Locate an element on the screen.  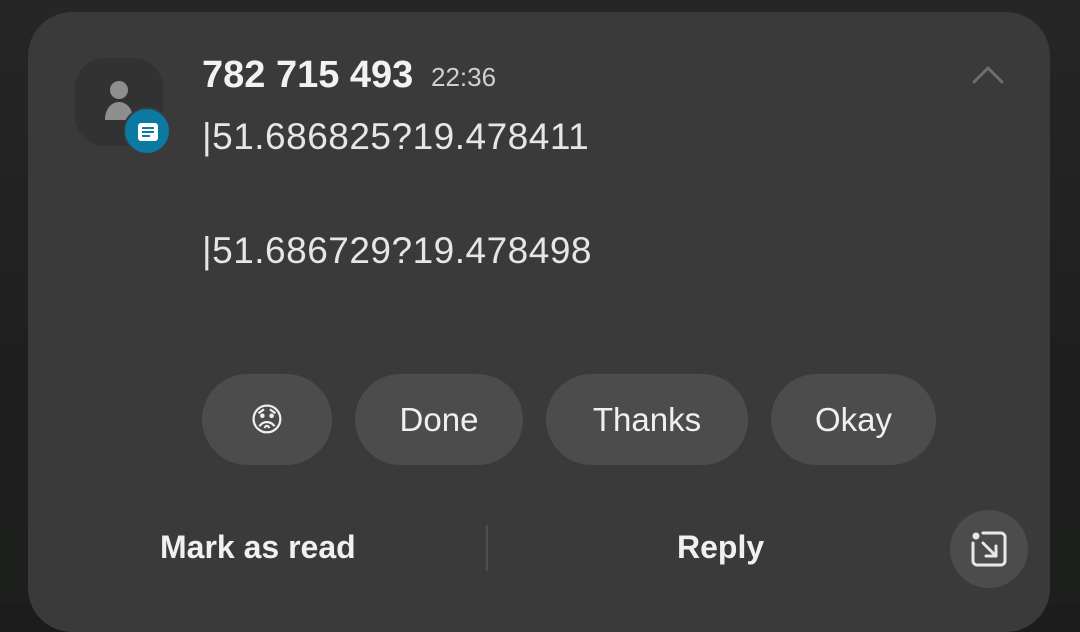
smart-reply-label: Thanks is located at coordinates (647, 419).